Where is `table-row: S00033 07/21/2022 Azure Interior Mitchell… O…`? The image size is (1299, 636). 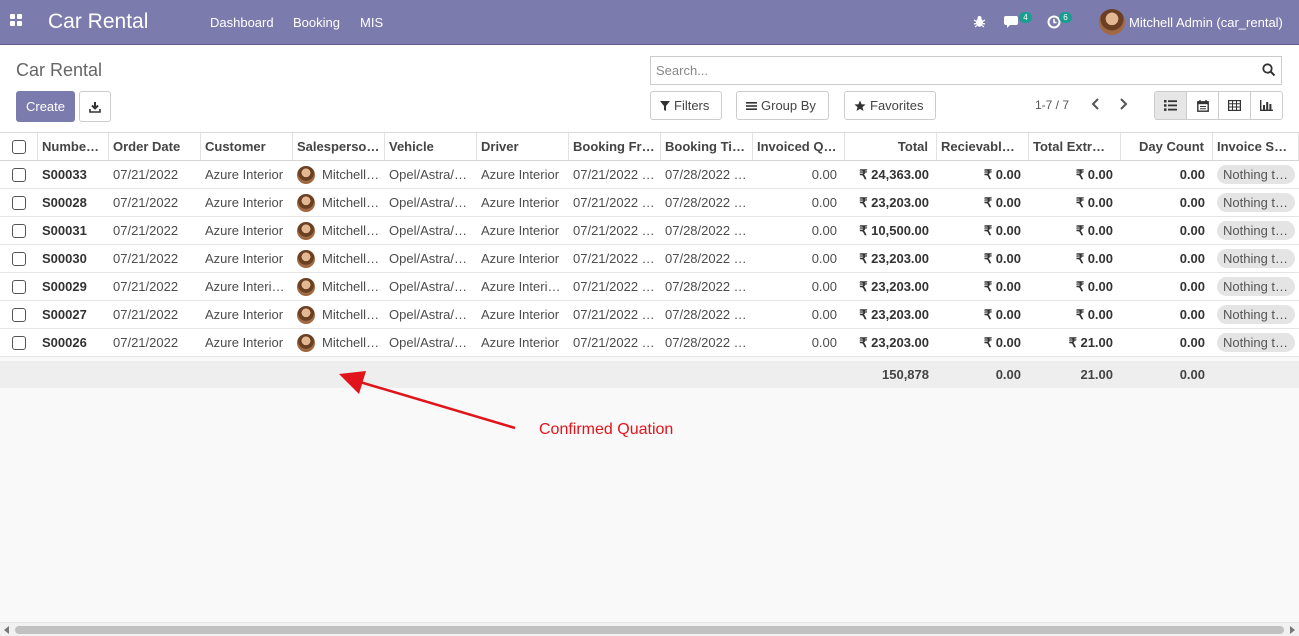 table-row: S00033 07/21/2022 Azure Interior Mitchell… O… is located at coordinates (649, 175).